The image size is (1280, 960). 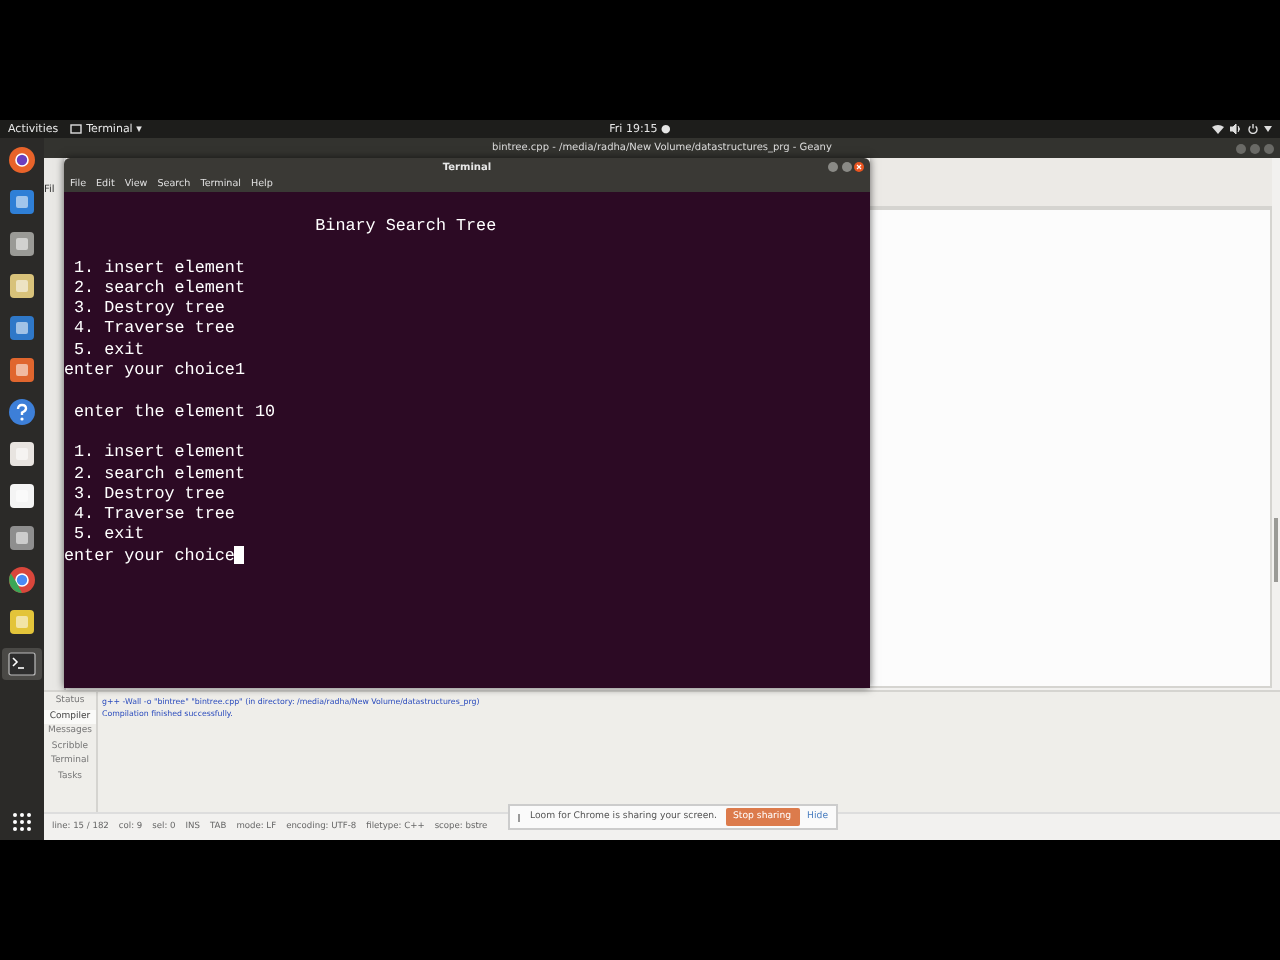 I want to click on drag-handle-icon, so click(x=520, y=817).